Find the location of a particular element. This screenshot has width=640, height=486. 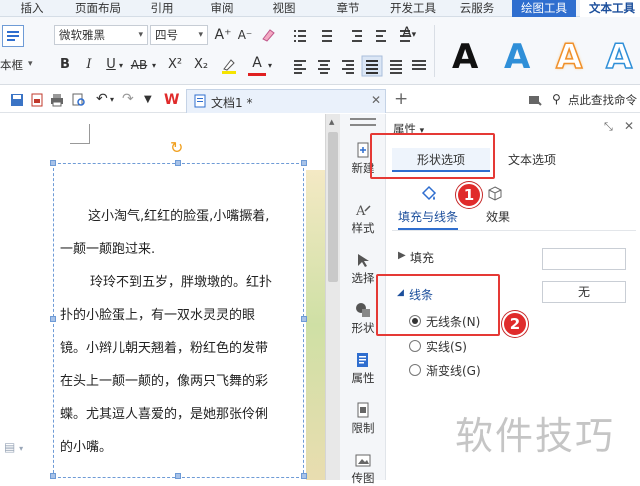

tab-insert: 插入 is located at coordinates (32, 8).